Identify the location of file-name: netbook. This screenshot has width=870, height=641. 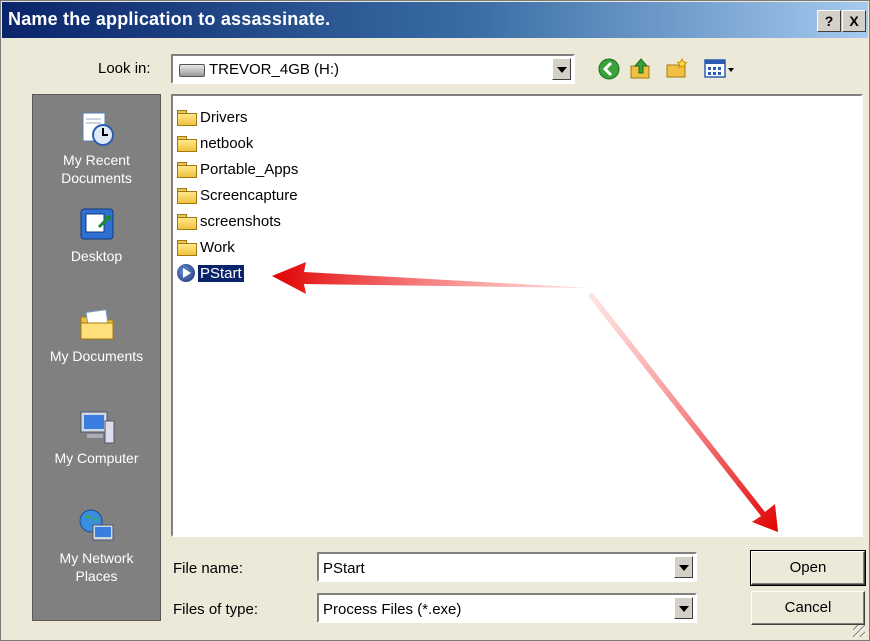
(227, 143).